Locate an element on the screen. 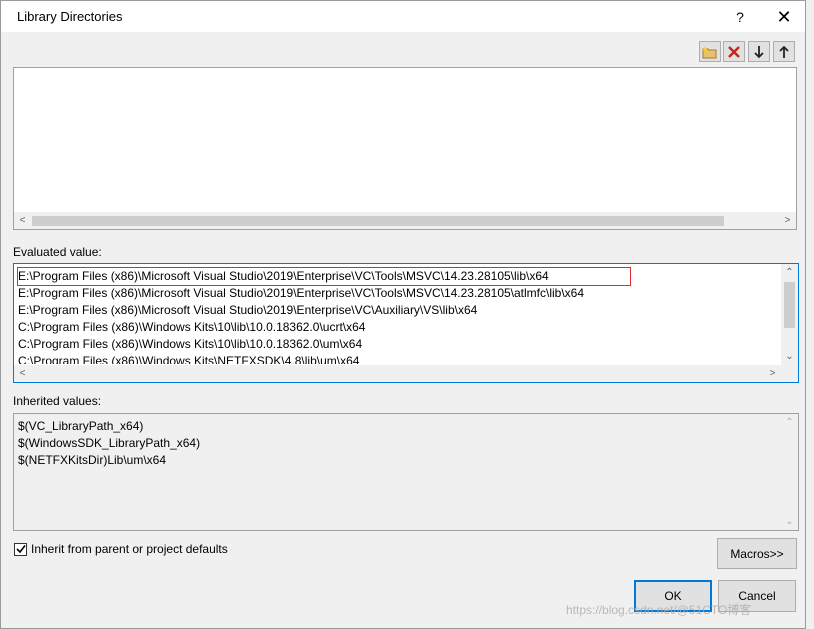 The image size is (814, 629). delete-button is located at coordinates (734, 51).